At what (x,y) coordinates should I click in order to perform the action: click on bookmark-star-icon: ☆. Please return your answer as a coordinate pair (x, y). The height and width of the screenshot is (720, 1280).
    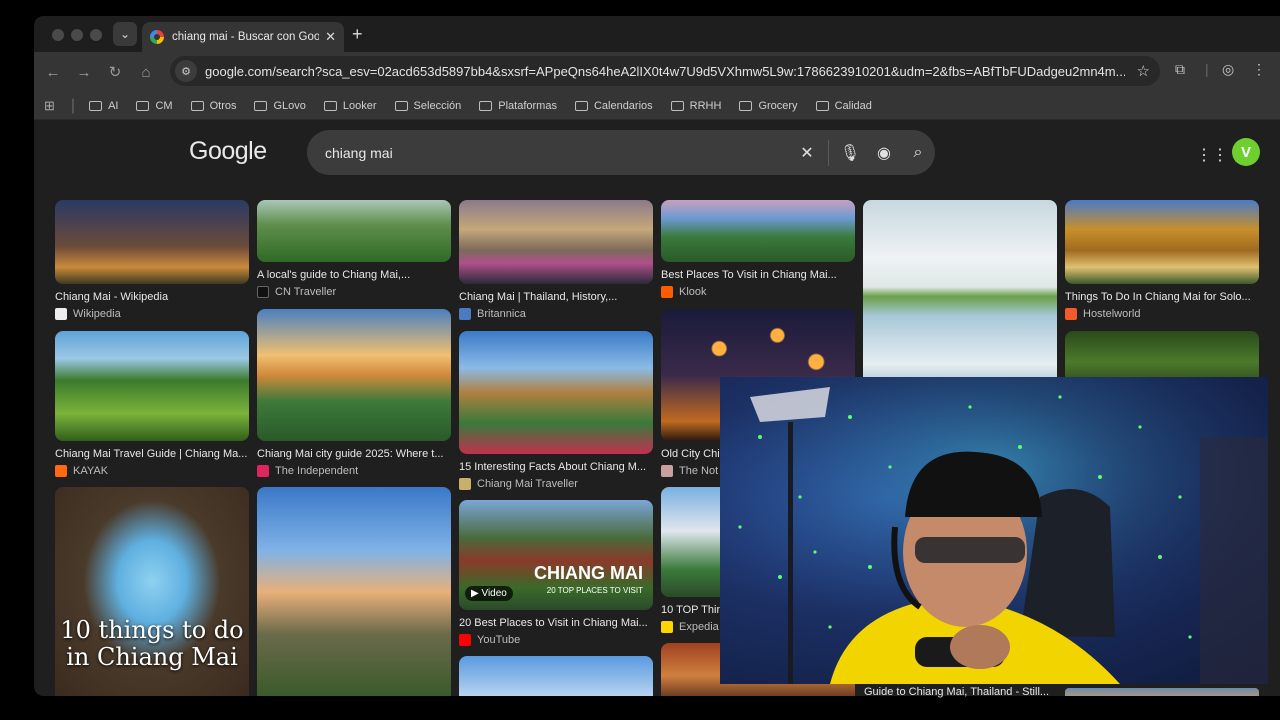
    Looking at the image, I should click on (1143, 71).